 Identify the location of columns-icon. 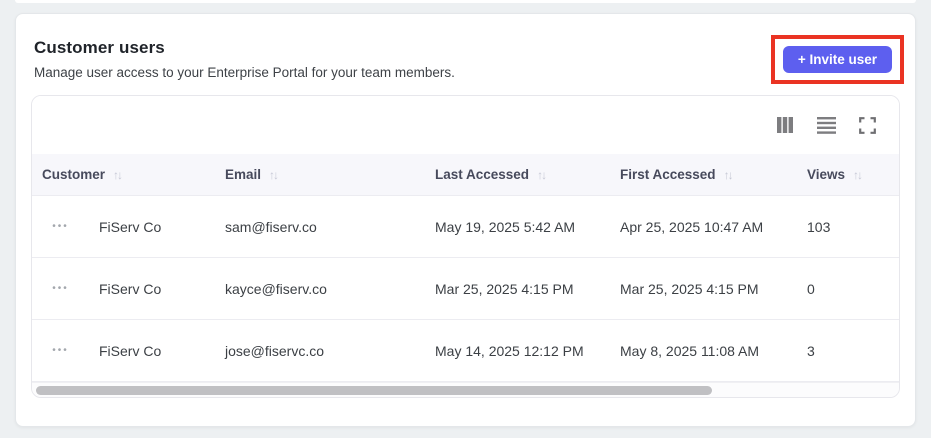
(785, 125).